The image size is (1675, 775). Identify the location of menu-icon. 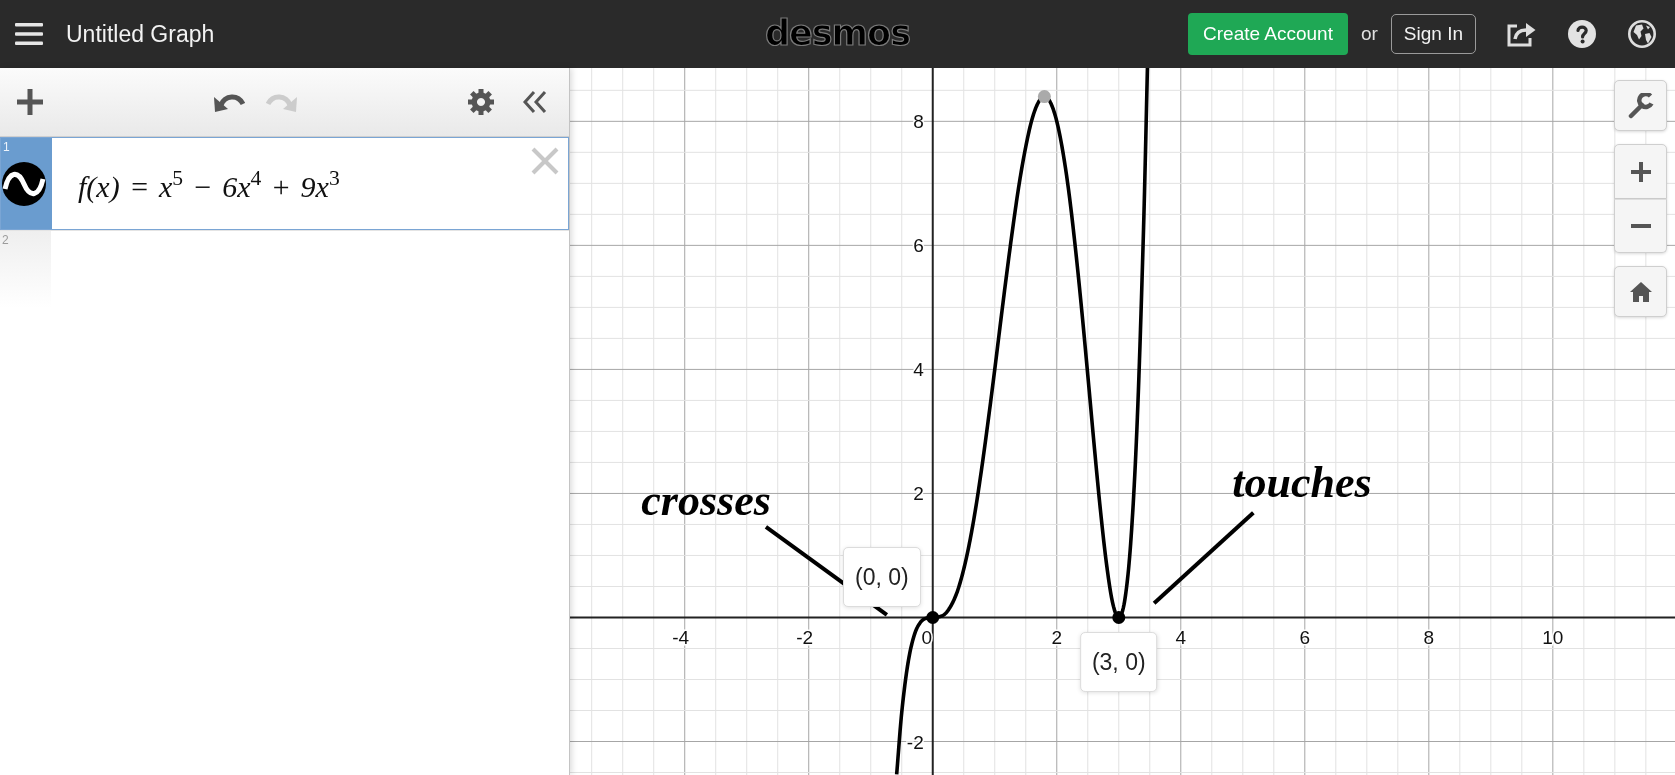
(29, 34).